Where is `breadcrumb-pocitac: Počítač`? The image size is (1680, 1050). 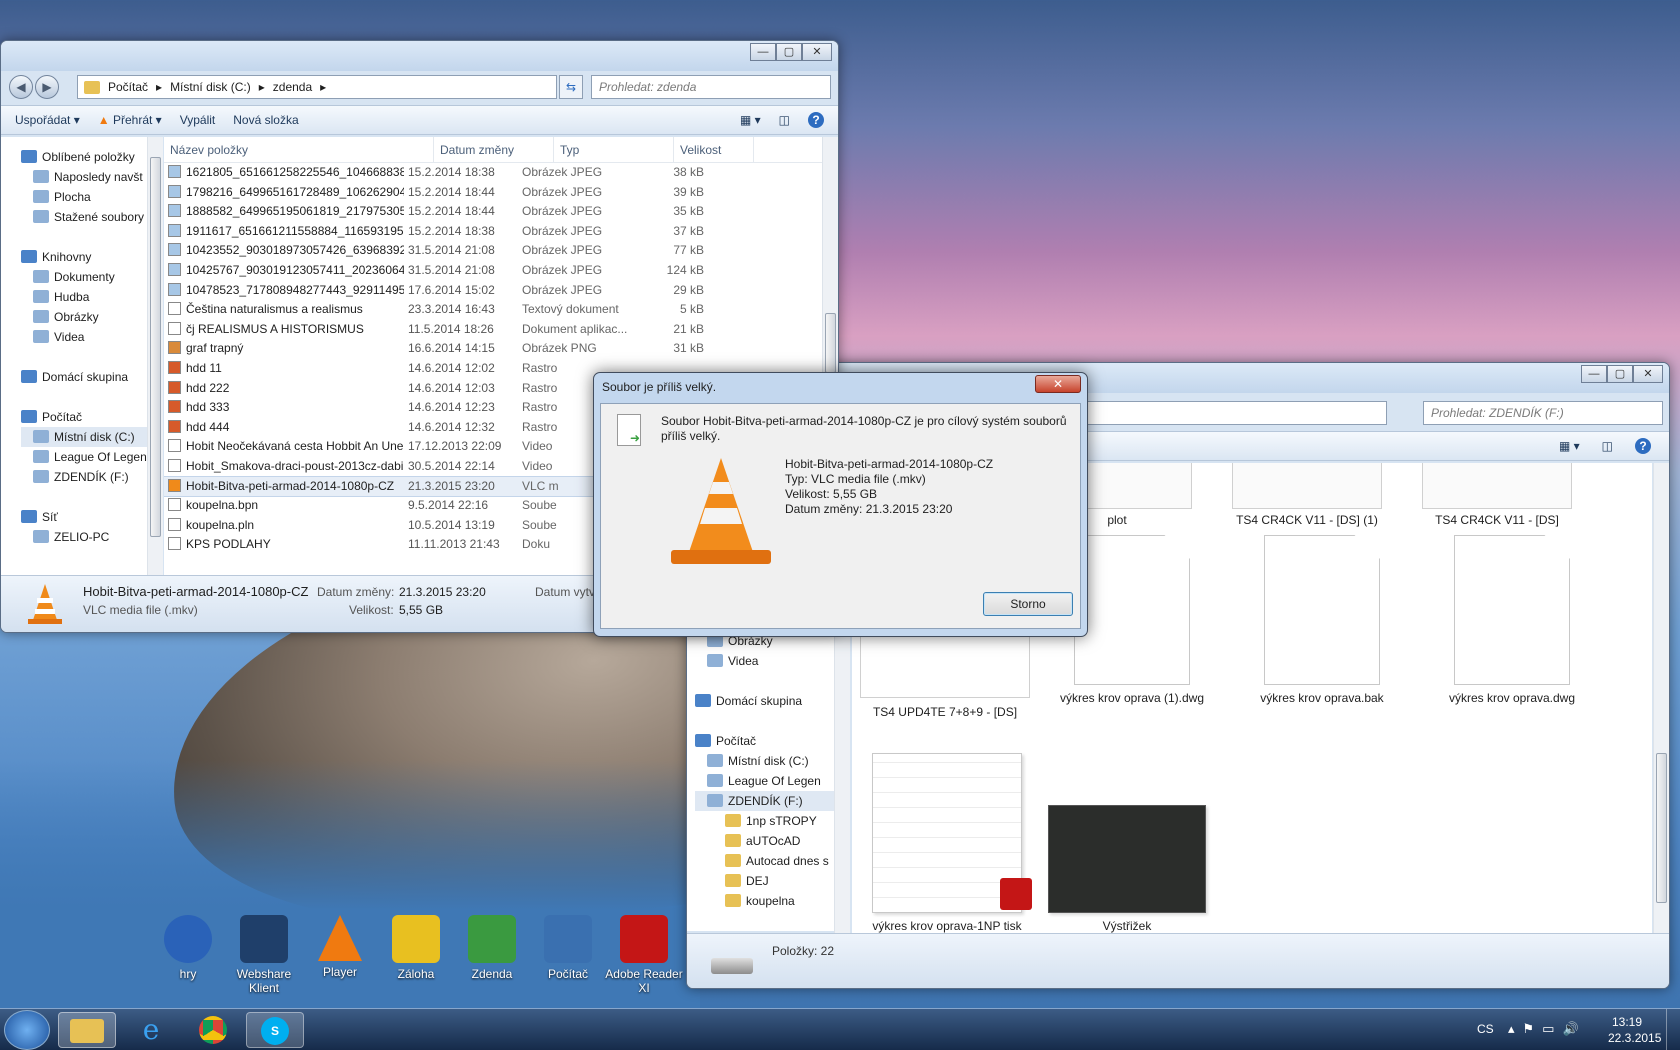
breadcrumb-pocitac: Počítač is located at coordinates (128, 87).